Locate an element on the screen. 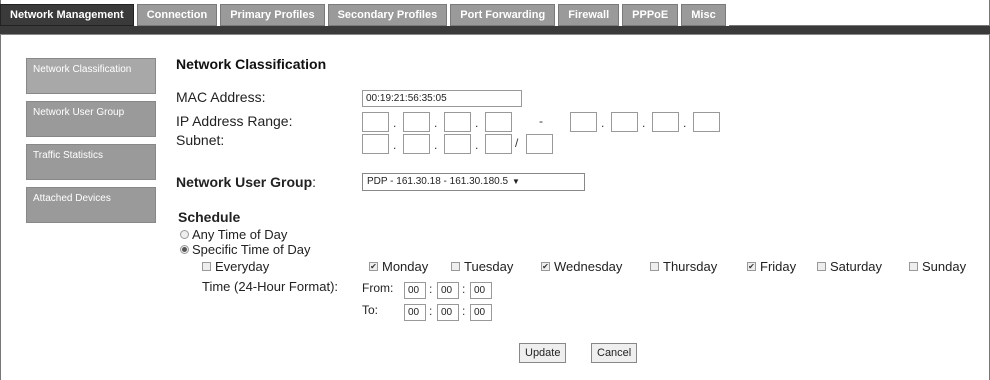 This screenshot has width=990, height=380. section-title: Network Classification is located at coordinates (251, 64).